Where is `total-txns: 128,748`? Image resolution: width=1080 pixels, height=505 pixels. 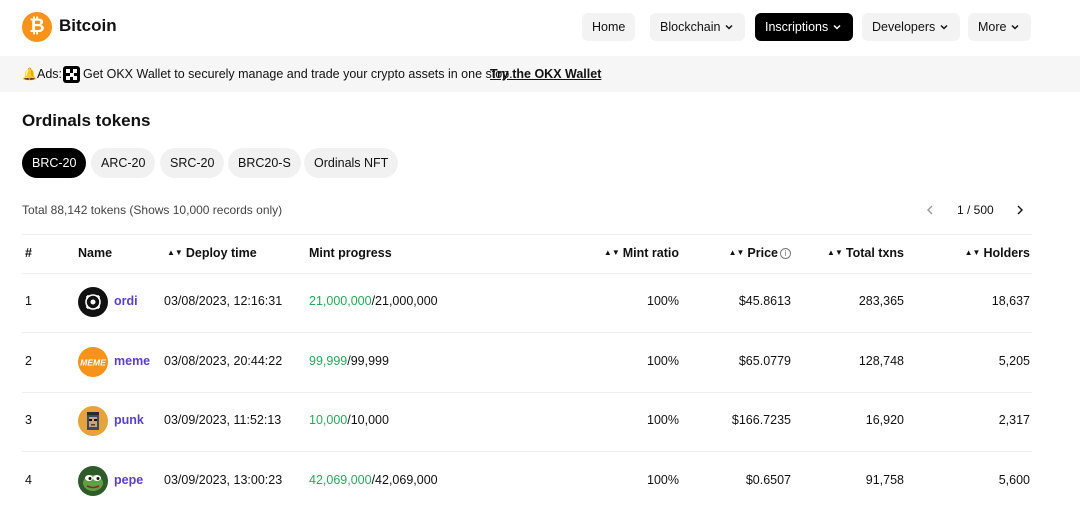 total-txns: 128,748 is located at coordinates (881, 361).